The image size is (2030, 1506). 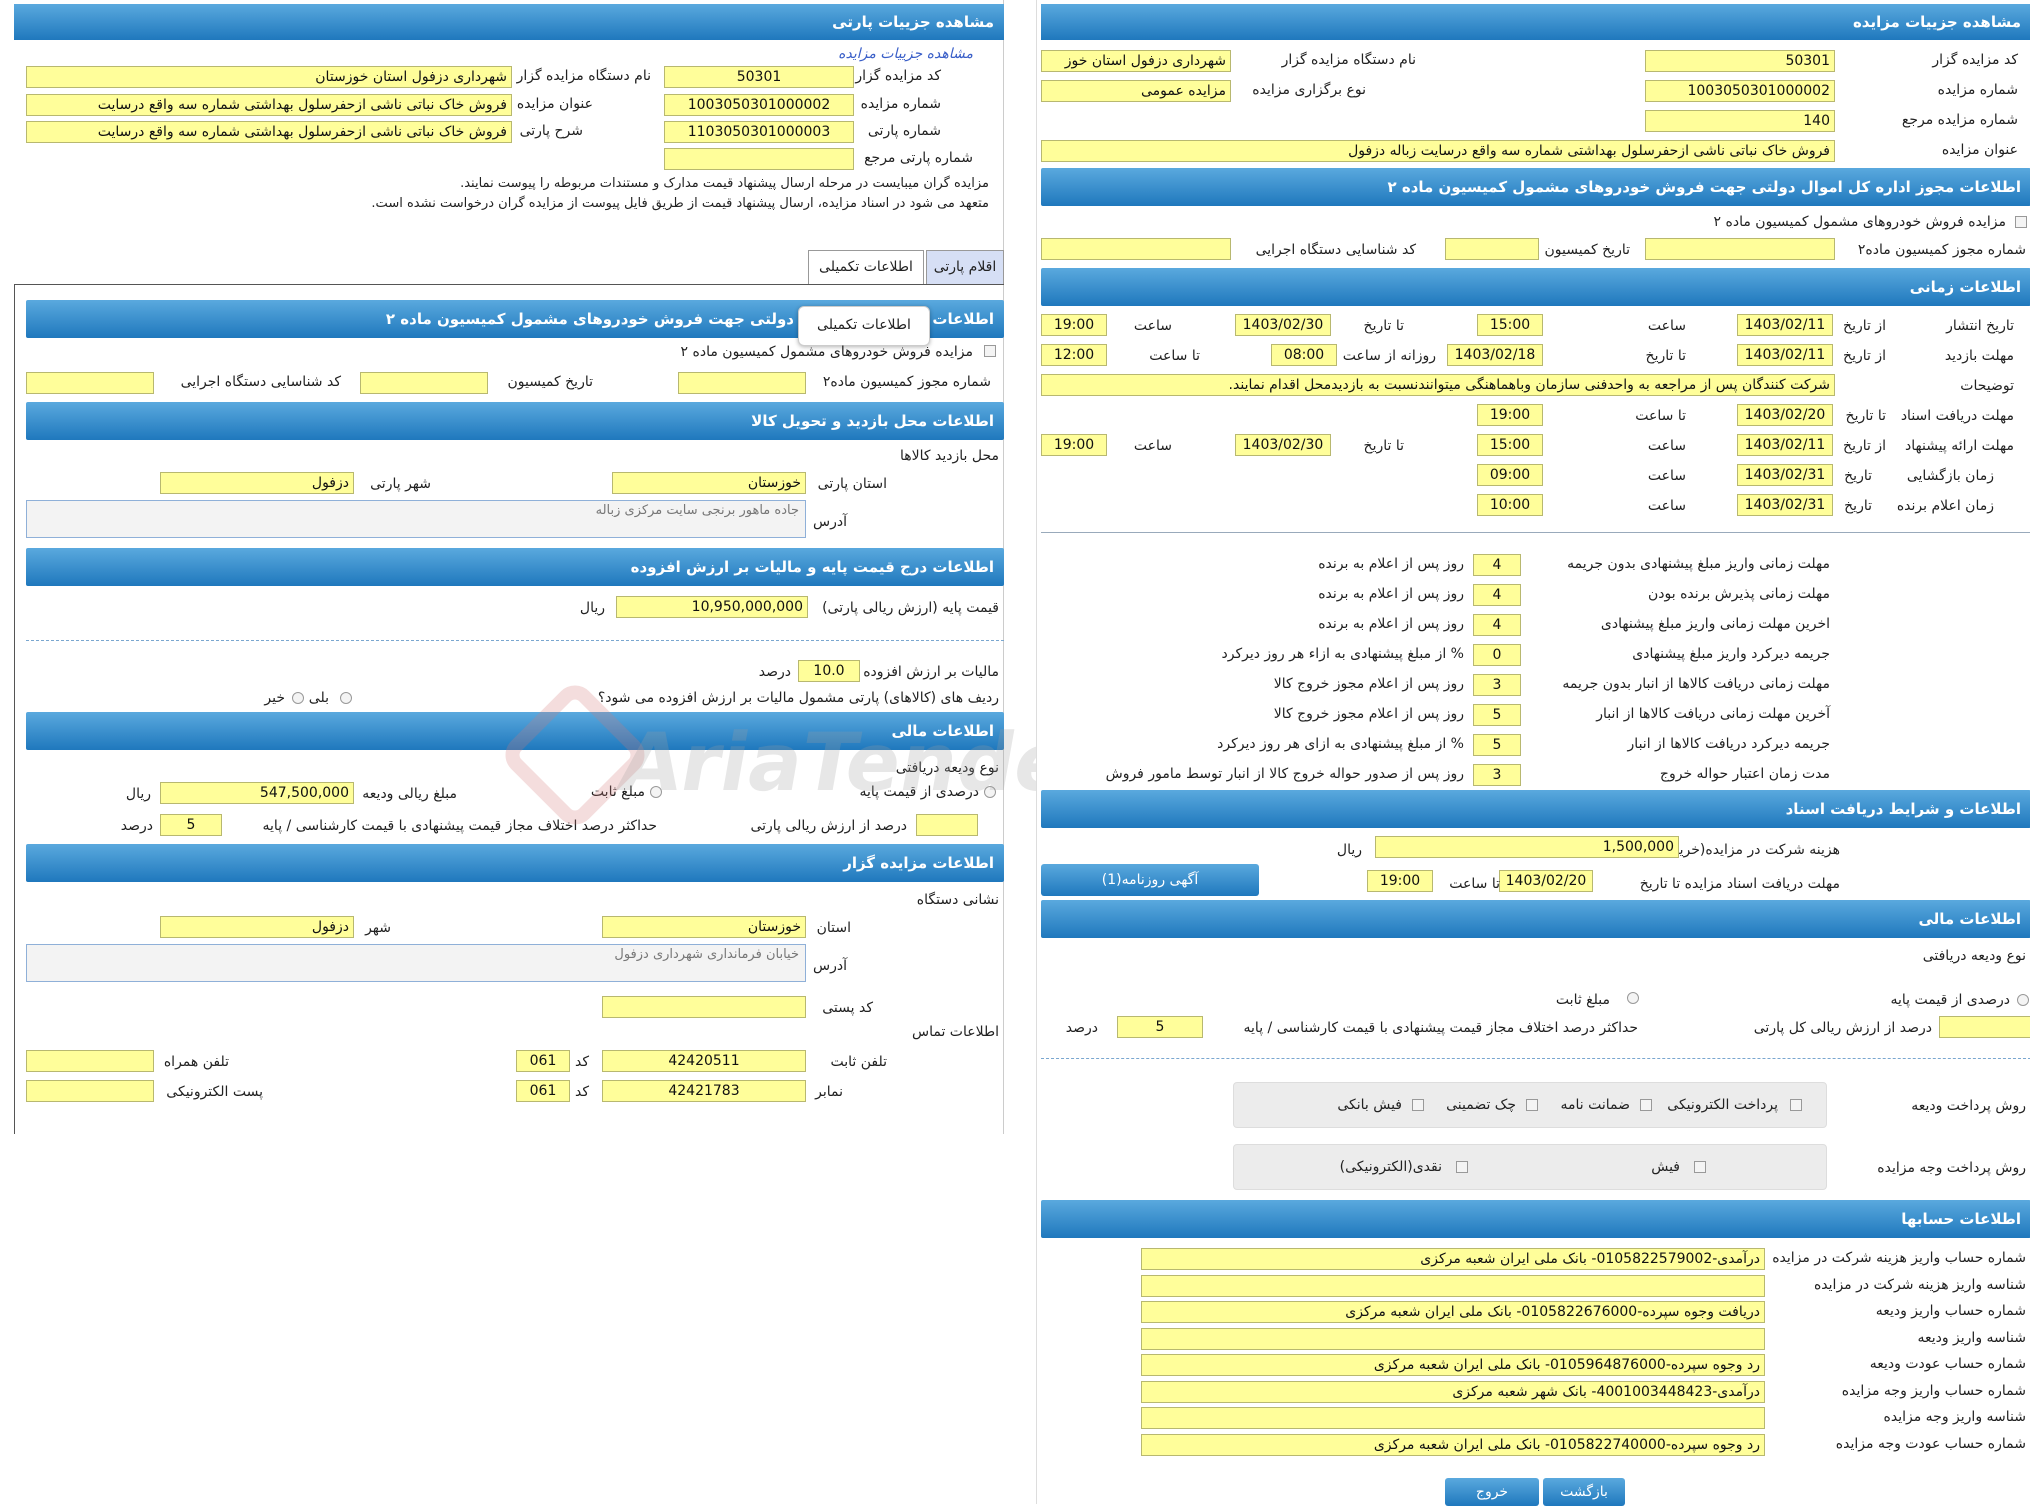 What do you see at coordinates (1979, 150) in the screenshot?
I see `r-title-label: عنوان مزایده` at bounding box center [1979, 150].